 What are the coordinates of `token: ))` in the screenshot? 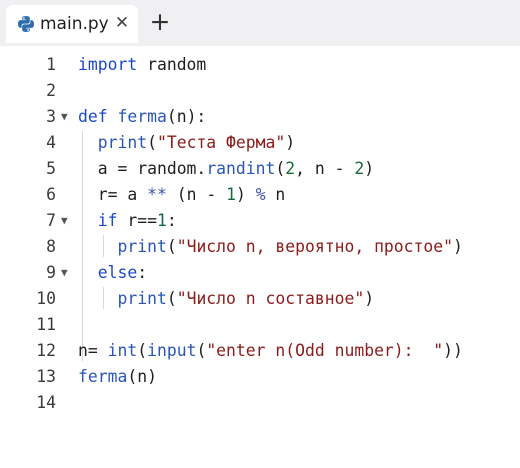 It's located at (453, 350).